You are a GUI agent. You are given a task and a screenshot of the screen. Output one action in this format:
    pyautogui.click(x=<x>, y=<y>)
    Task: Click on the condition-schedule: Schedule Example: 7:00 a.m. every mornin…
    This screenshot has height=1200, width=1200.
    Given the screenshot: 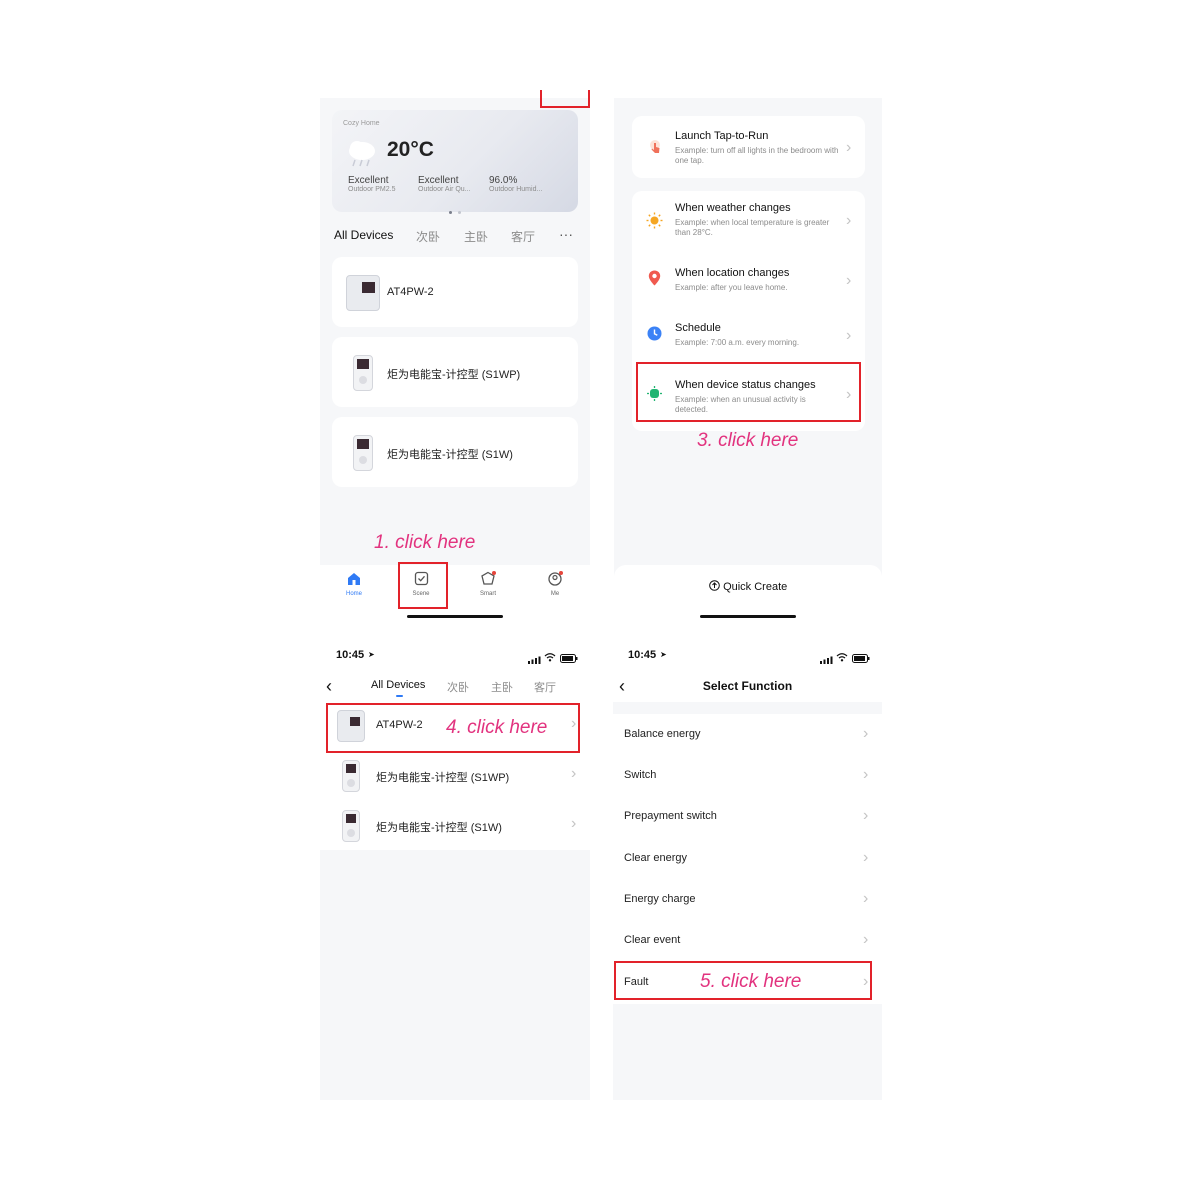 What is the action you would take?
    pyautogui.click(x=748, y=340)
    